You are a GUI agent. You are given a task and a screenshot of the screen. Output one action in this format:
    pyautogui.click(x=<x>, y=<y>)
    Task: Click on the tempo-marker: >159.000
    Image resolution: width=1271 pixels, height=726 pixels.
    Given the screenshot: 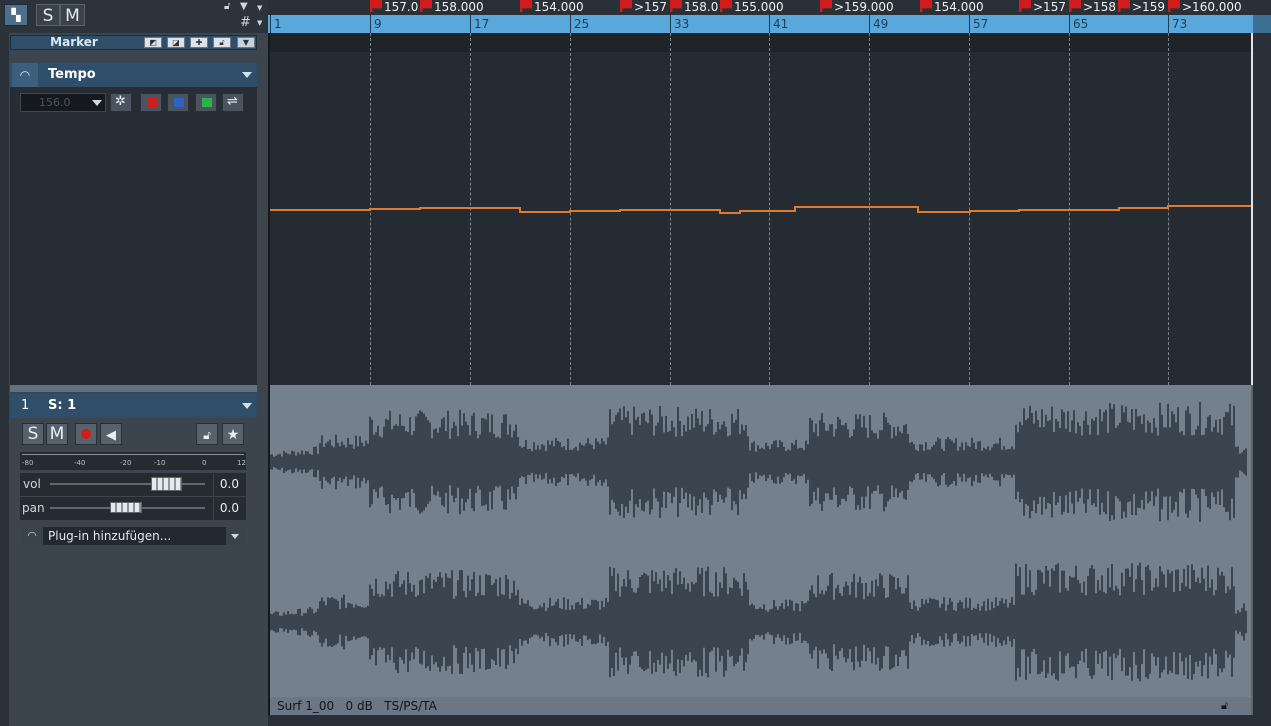 What is the action you would take?
    pyautogui.click(x=857, y=7)
    